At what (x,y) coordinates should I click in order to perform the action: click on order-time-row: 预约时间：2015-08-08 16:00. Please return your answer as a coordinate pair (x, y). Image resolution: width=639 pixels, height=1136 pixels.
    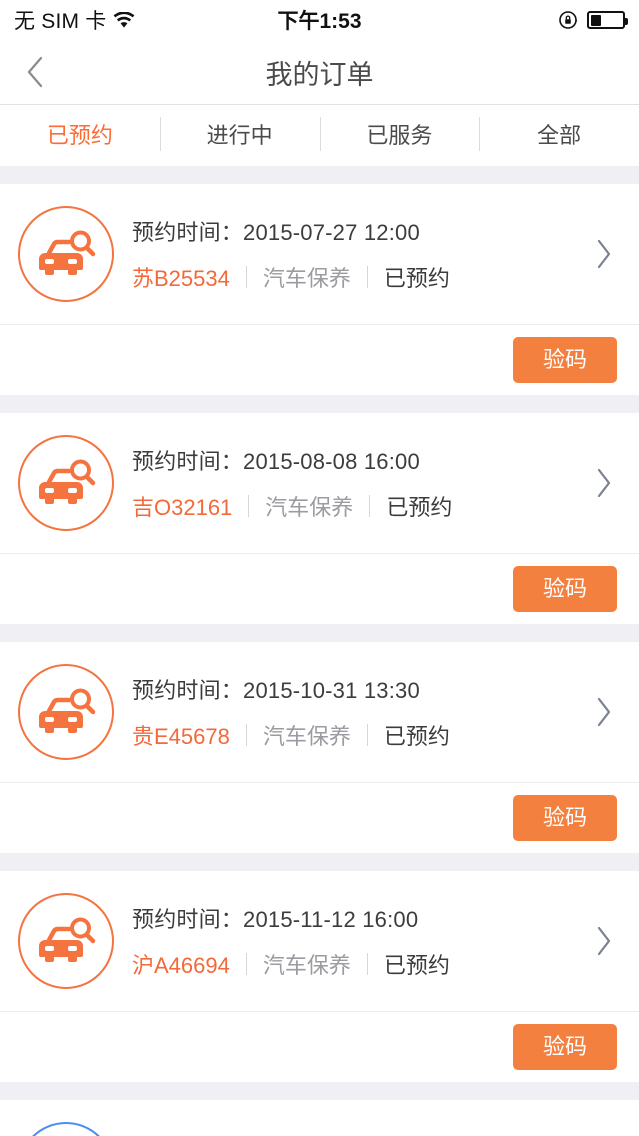
    Looking at the image, I should click on (350, 460).